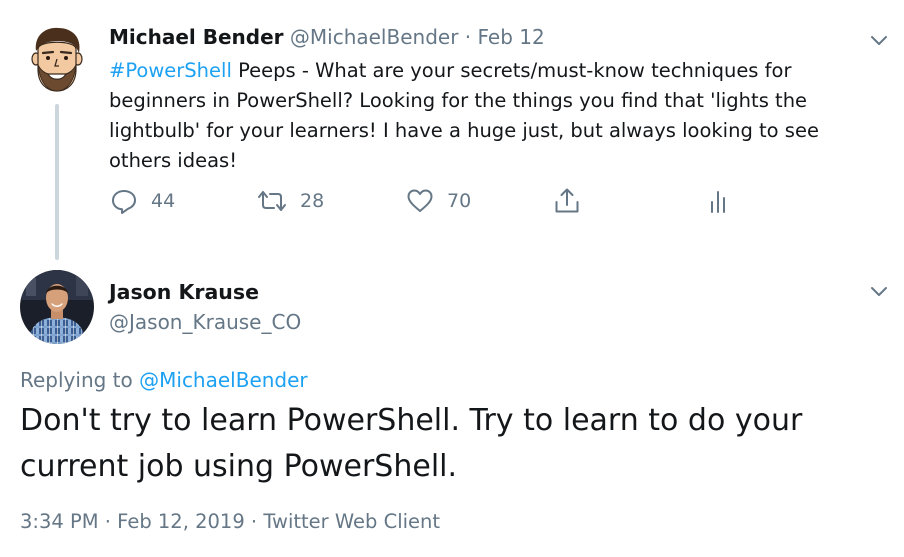  What do you see at coordinates (184, 292) in the screenshot?
I see `reply-author-name: Jason Krause` at bounding box center [184, 292].